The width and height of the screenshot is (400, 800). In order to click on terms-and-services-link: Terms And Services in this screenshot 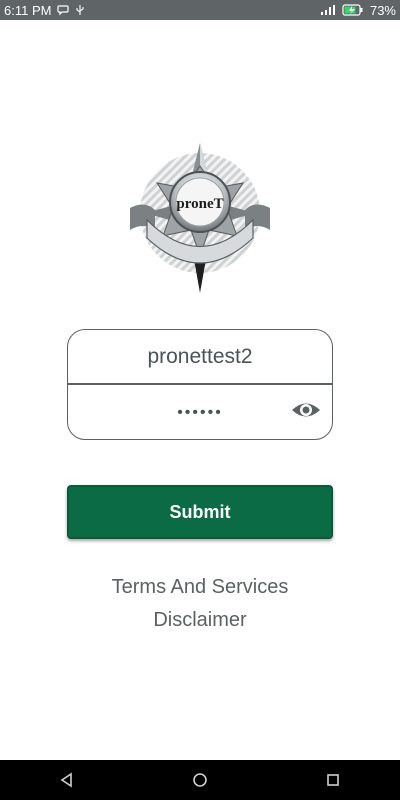, I will do `click(200, 587)`.